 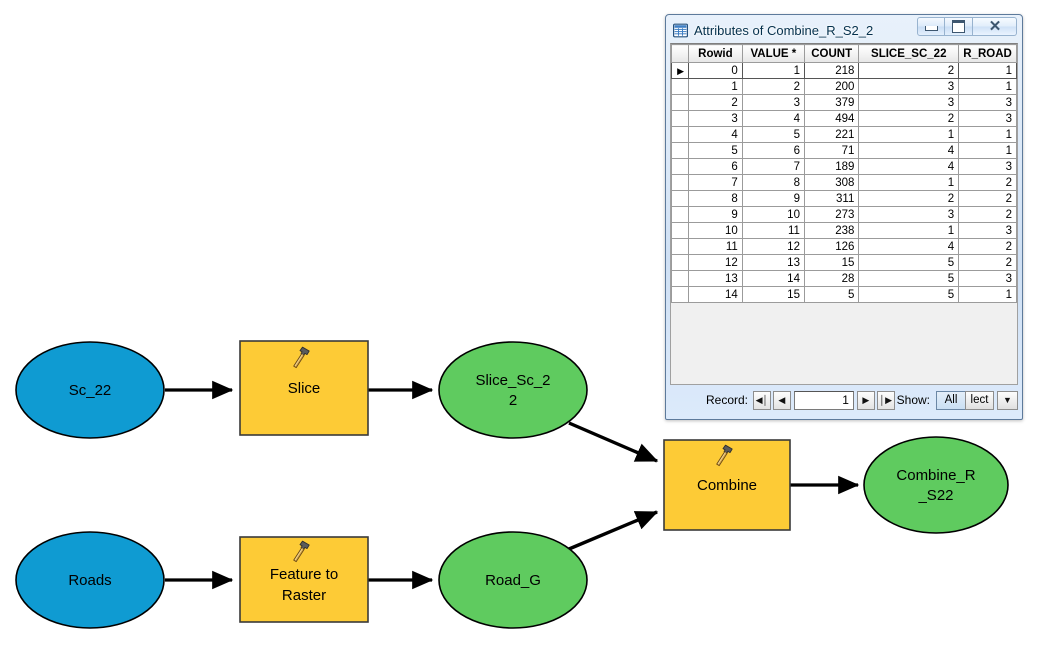 What do you see at coordinates (831, 134) in the screenshot?
I see `table-cell: 221` at bounding box center [831, 134].